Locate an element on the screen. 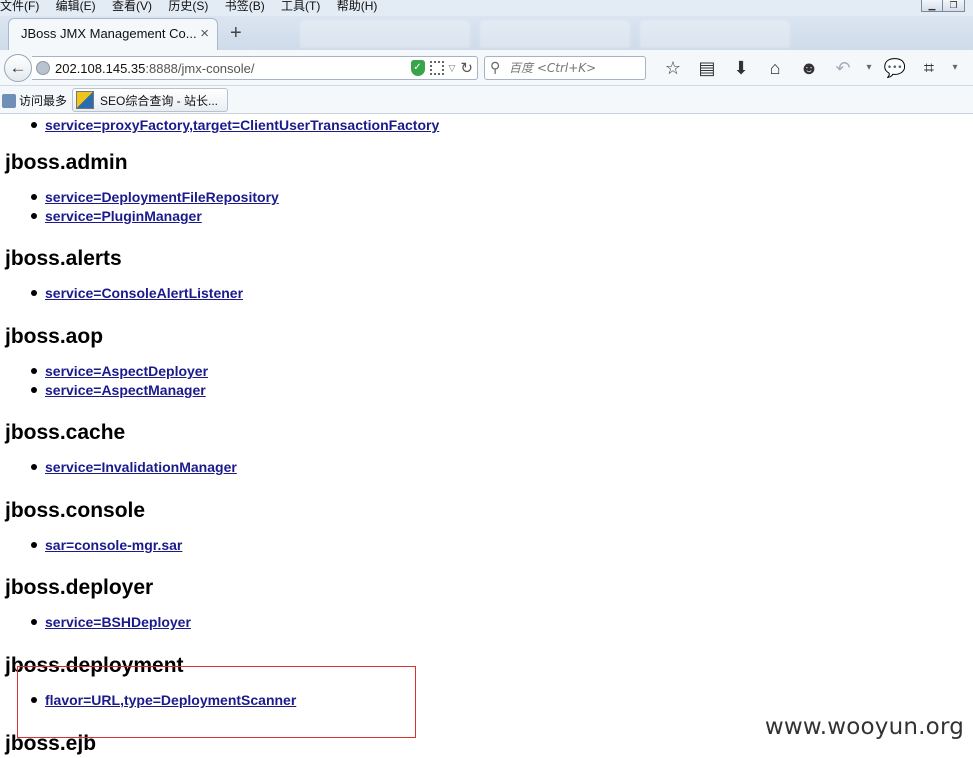  mbean-link: sar=console-mgr.sar is located at coordinates (113, 545).